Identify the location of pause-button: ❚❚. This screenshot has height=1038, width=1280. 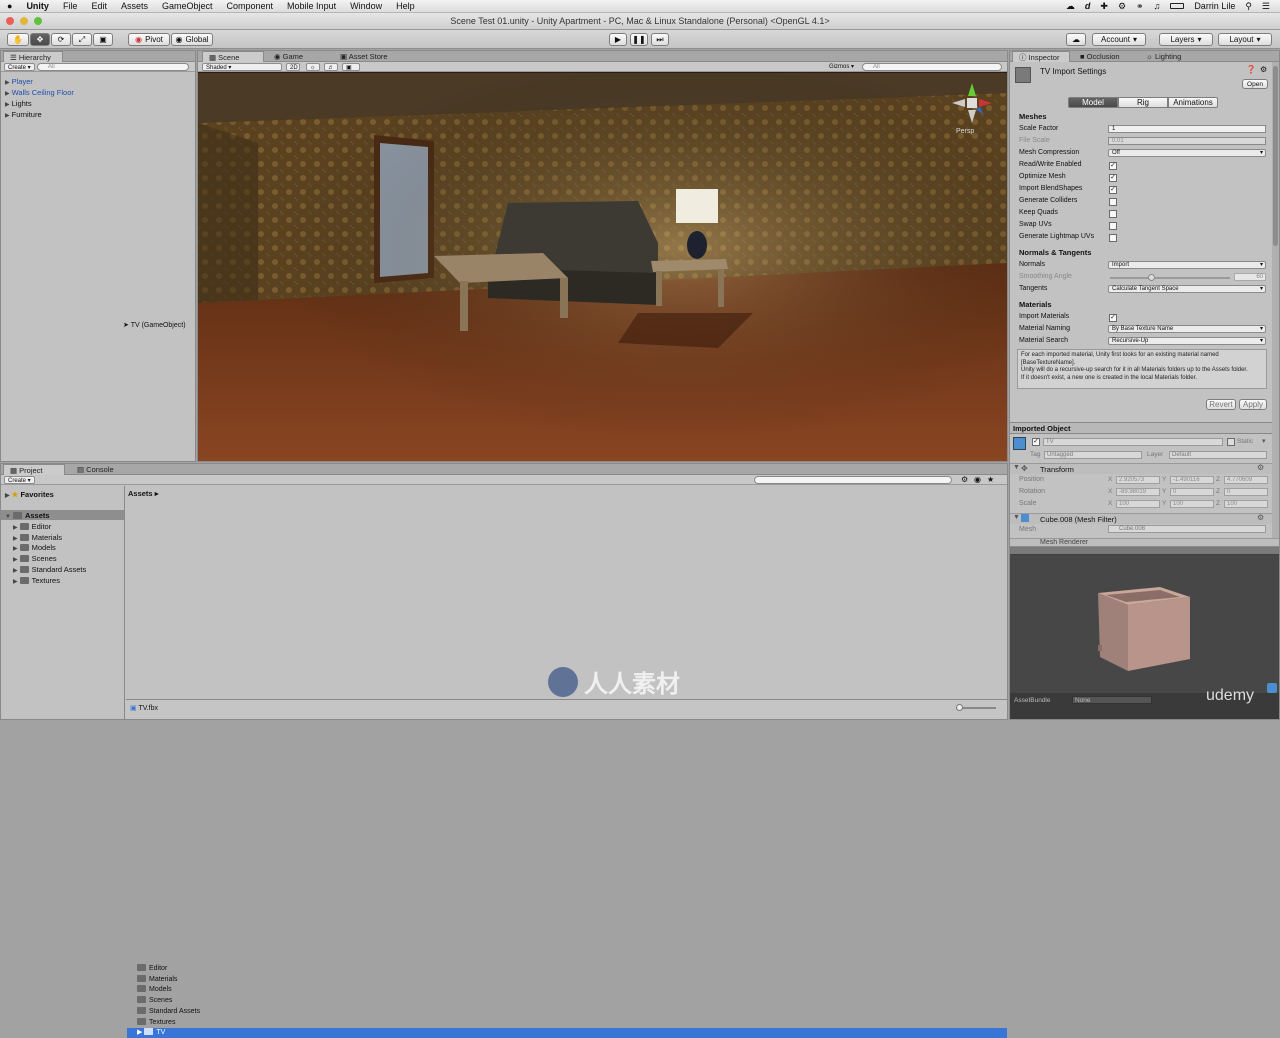
(639, 39).